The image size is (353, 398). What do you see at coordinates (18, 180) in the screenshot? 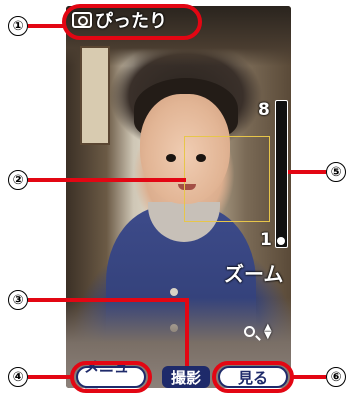
I see `callout-number-2: ②` at bounding box center [18, 180].